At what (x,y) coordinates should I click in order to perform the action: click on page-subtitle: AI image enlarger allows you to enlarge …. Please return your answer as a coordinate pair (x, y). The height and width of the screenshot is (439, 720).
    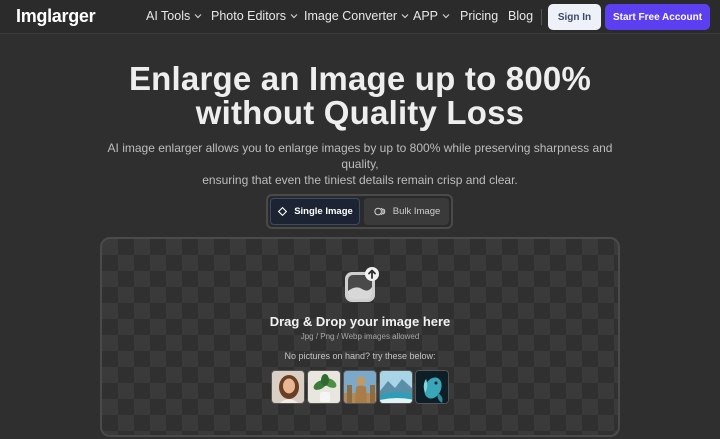
    Looking at the image, I should click on (360, 164).